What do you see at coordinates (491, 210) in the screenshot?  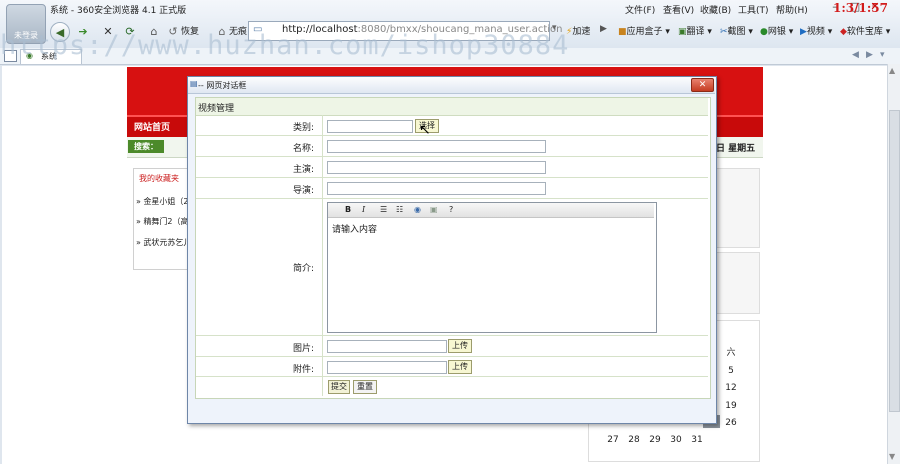 I see `editor-toolbar` at bounding box center [491, 210].